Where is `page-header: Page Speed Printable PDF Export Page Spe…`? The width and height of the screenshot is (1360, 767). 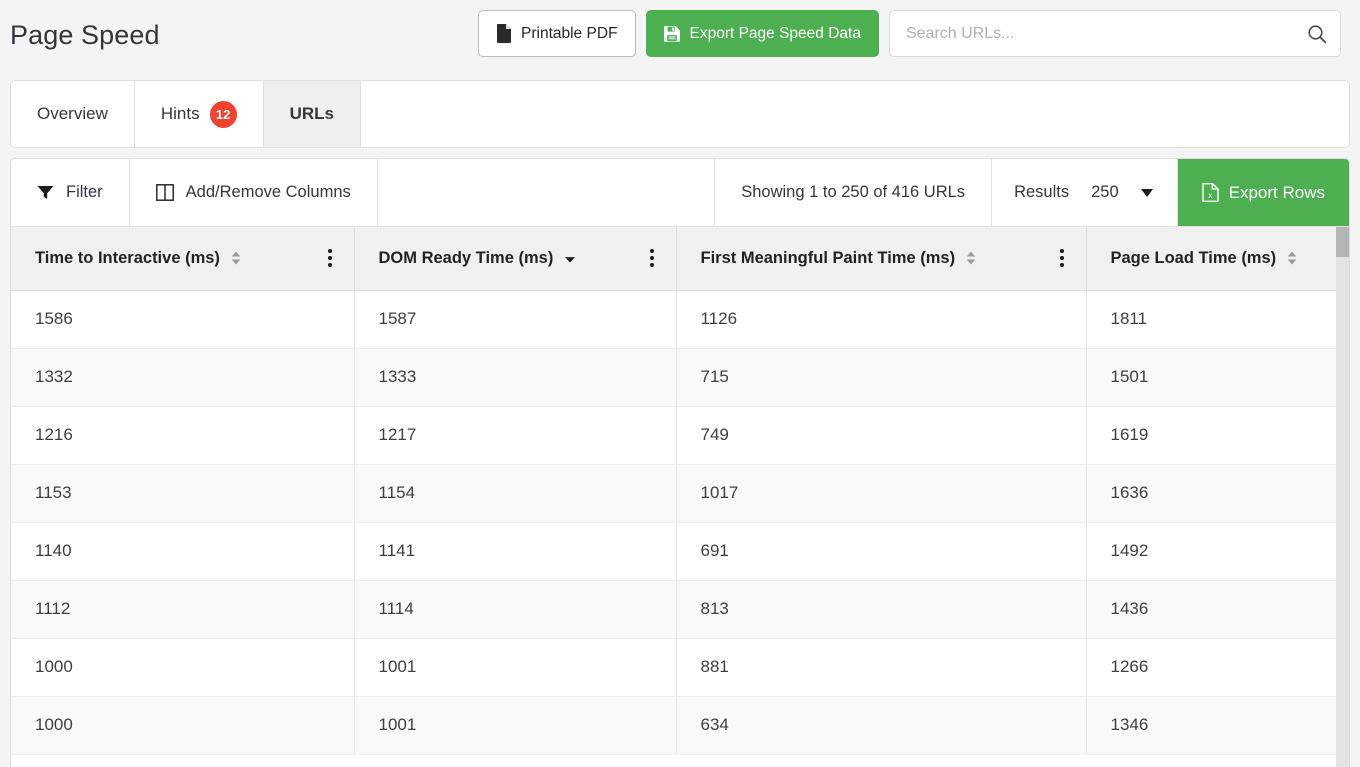
page-header: Page Speed Printable PDF Export Page Spe… is located at coordinates (680, 35).